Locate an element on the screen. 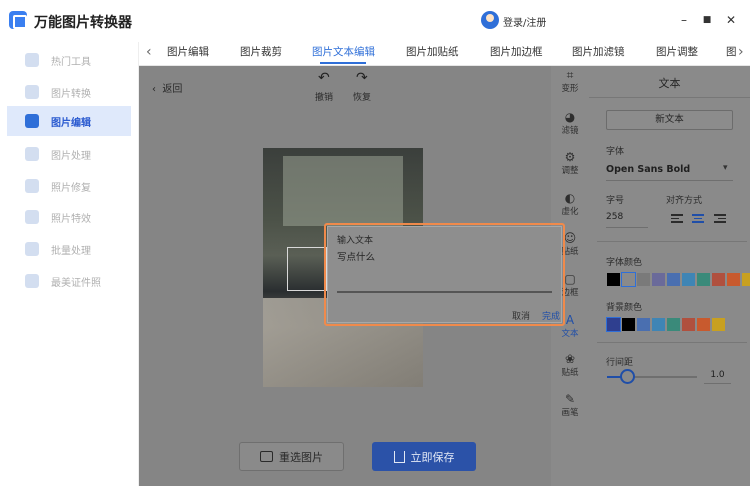 Image resolution: width=750 pixels, height=486 pixels. id-photo-icon is located at coordinates (32, 281).